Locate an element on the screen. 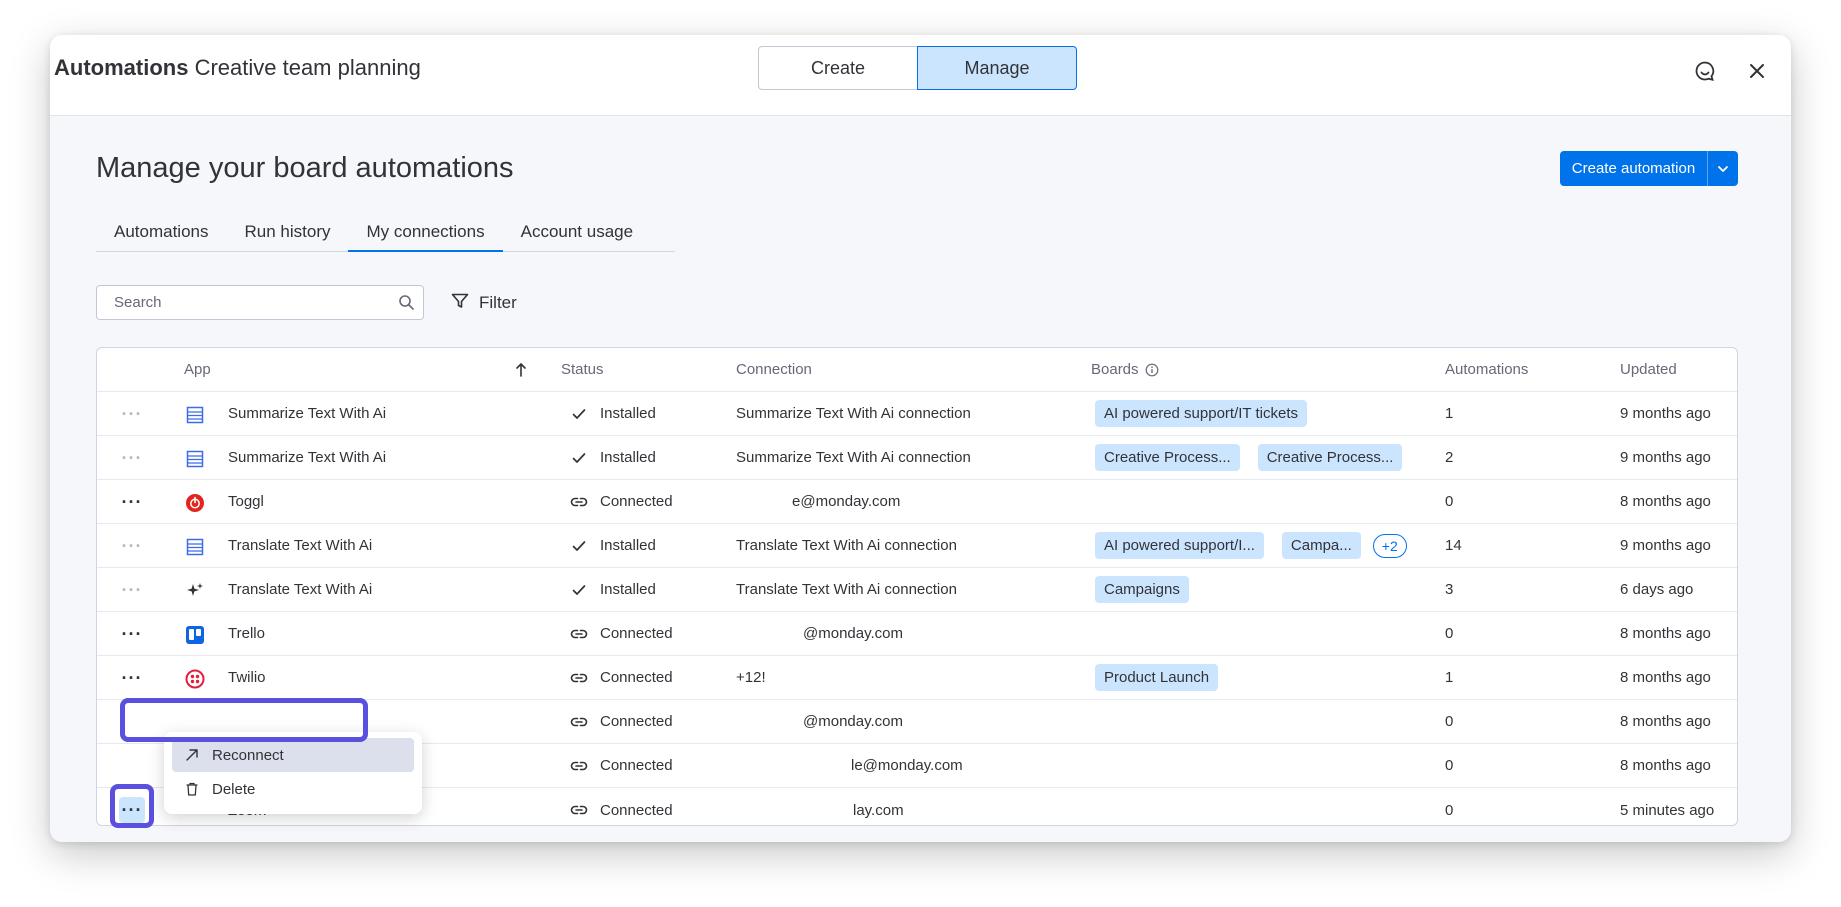 The image size is (1841, 907). filter-button: Filter is located at coordinates (483, 303).